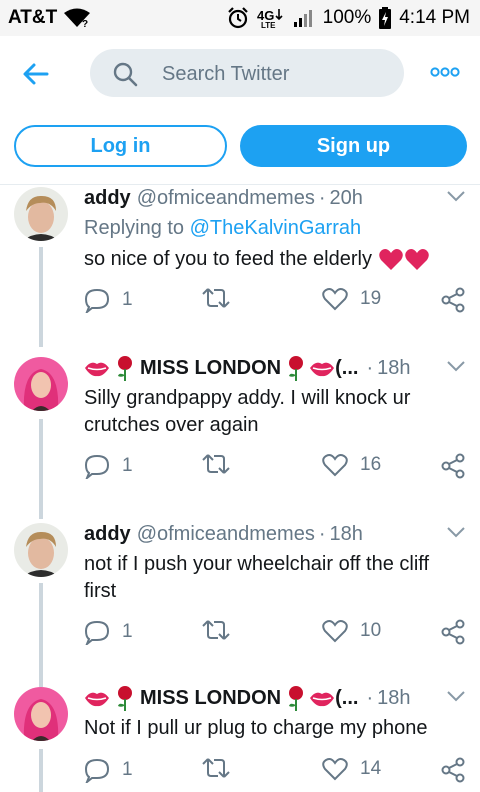 Image resolution: width=480 pixels, height=792 pixels. What do you see at coordinates (353, 146) in the screenshot?
I see `signup-button: Sign up` at bounding box center [353, 146].